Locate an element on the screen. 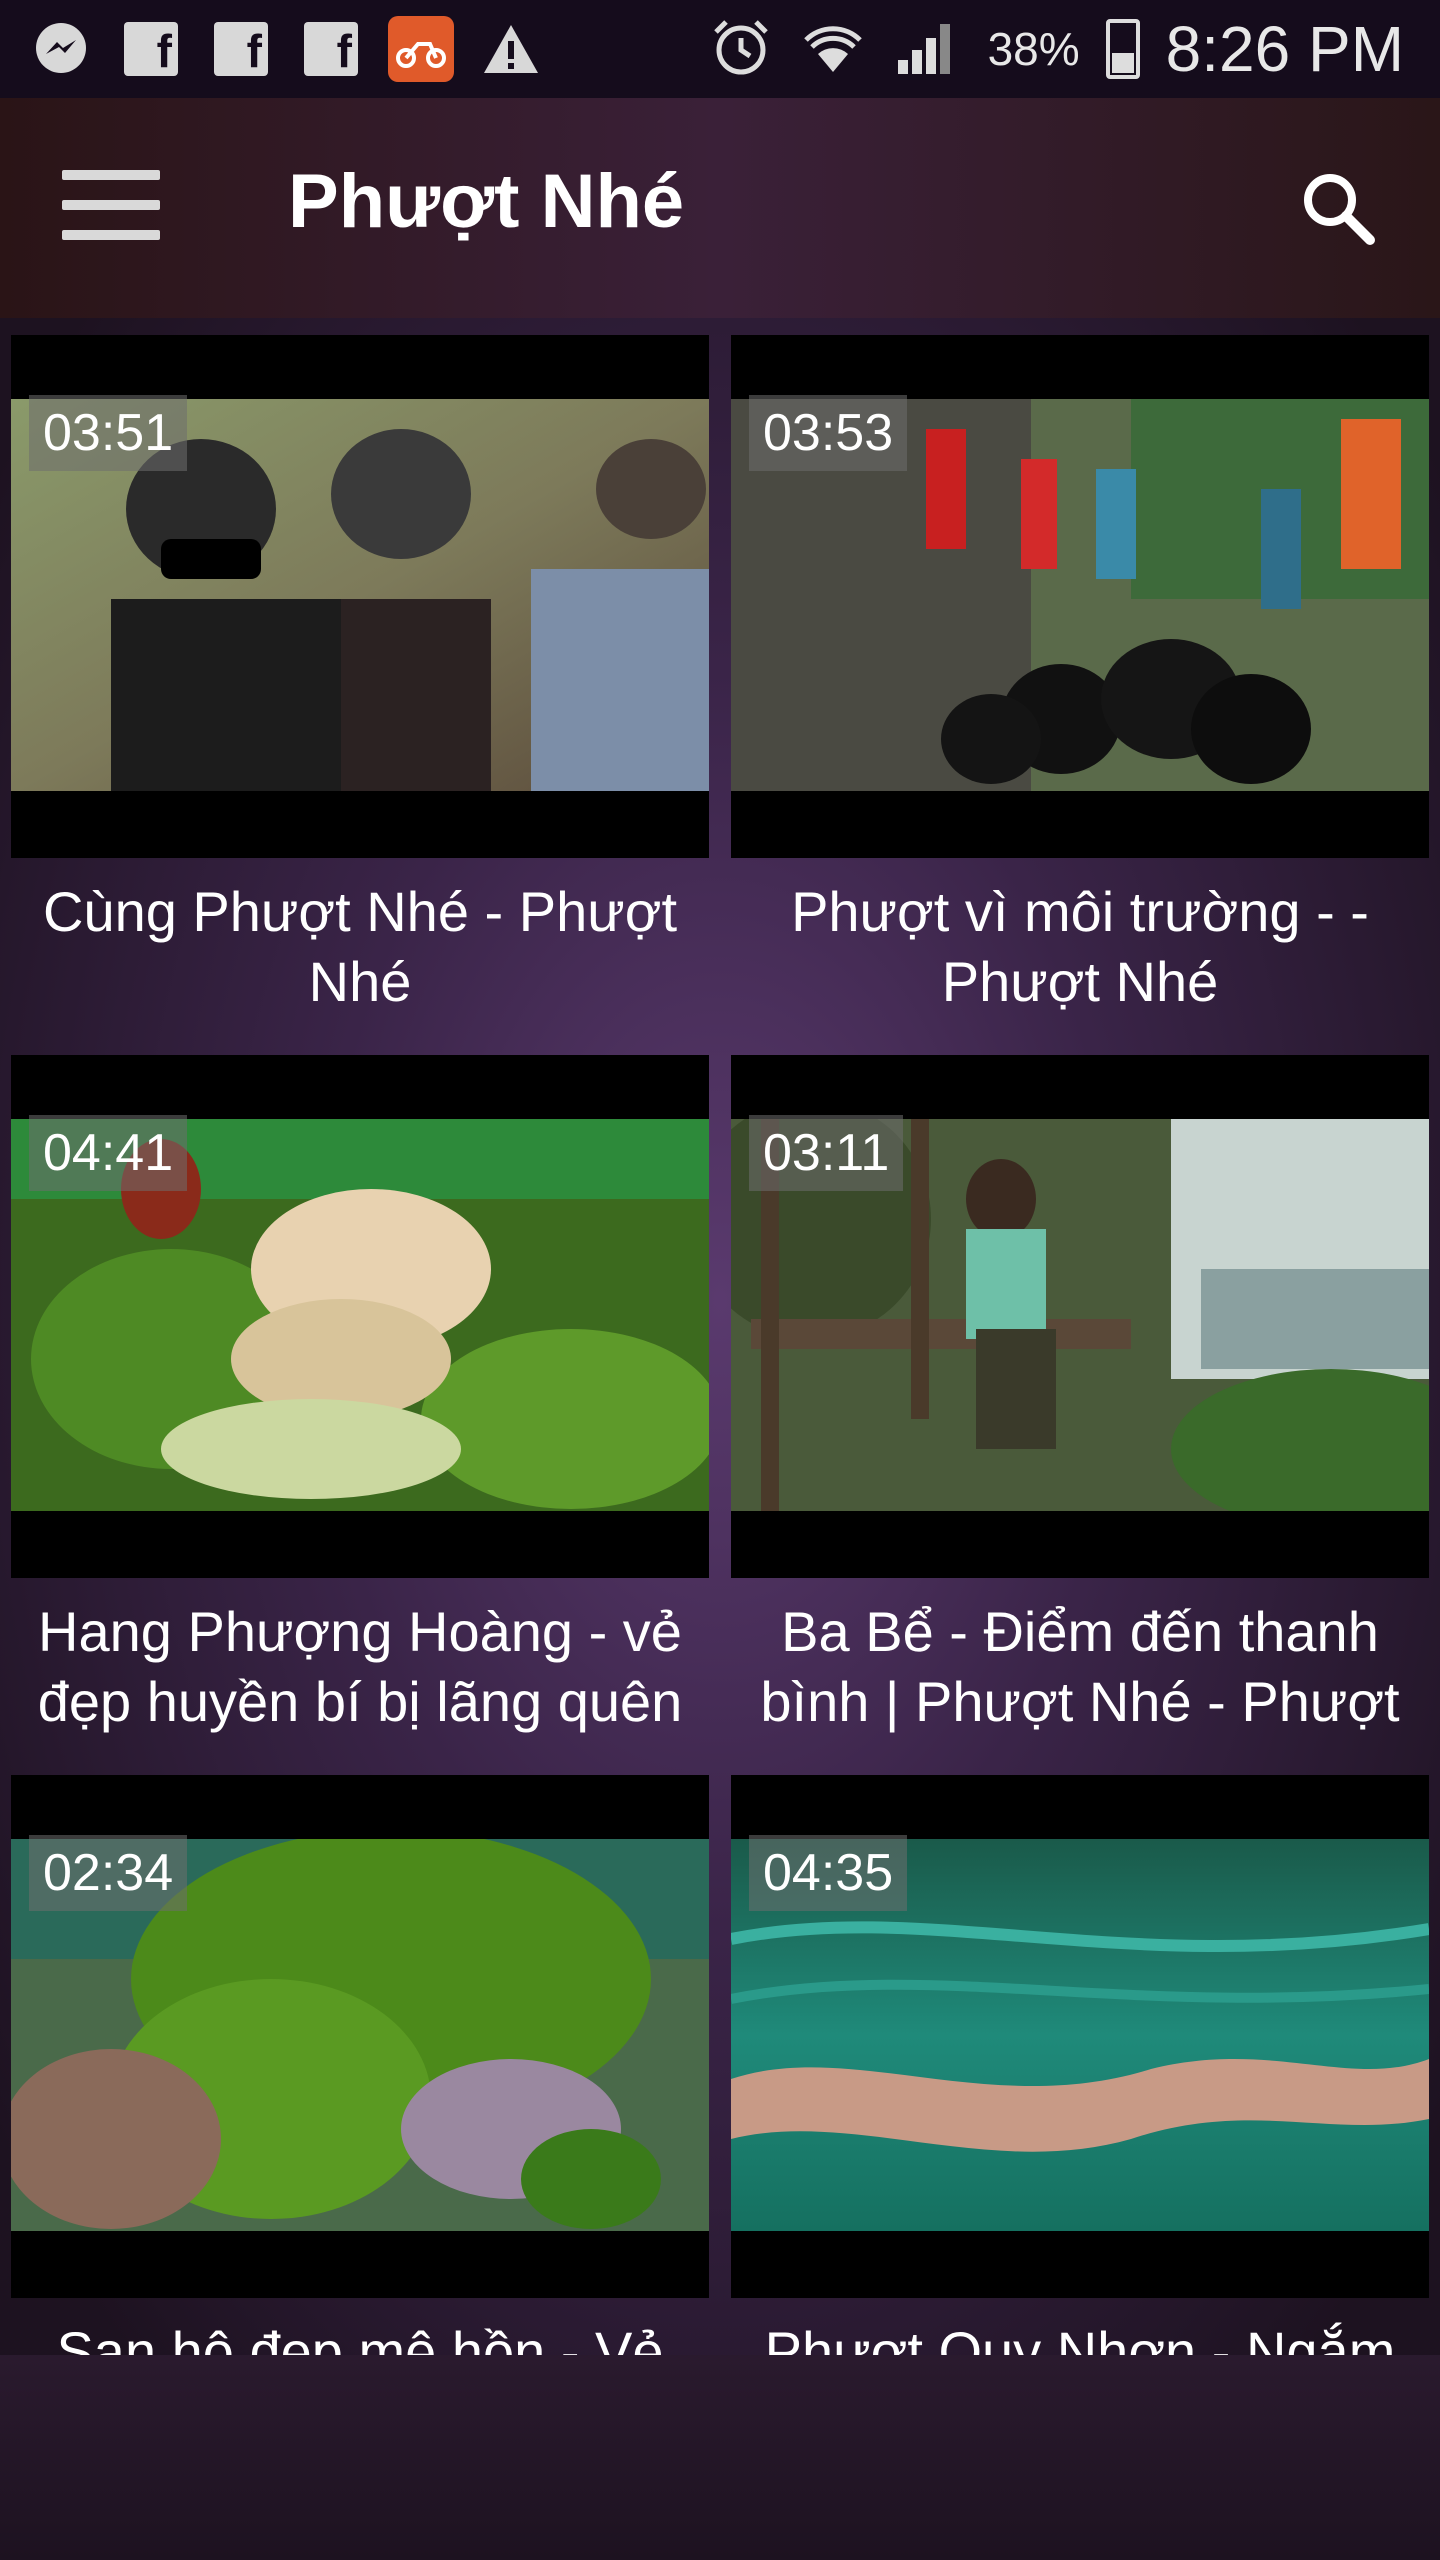  video-thumbnail: 03:11 is located at coordinates (1080, 1316).